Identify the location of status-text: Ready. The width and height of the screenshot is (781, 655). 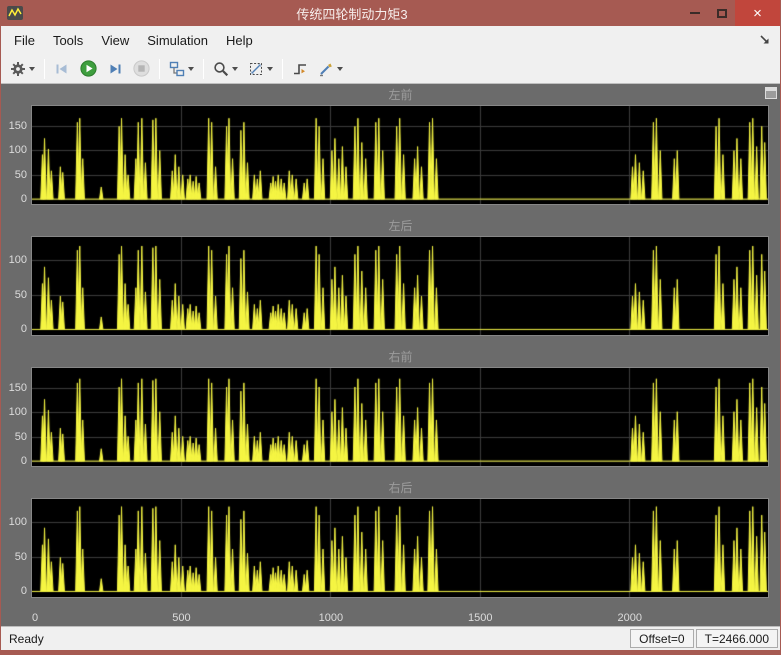
(26, 638).